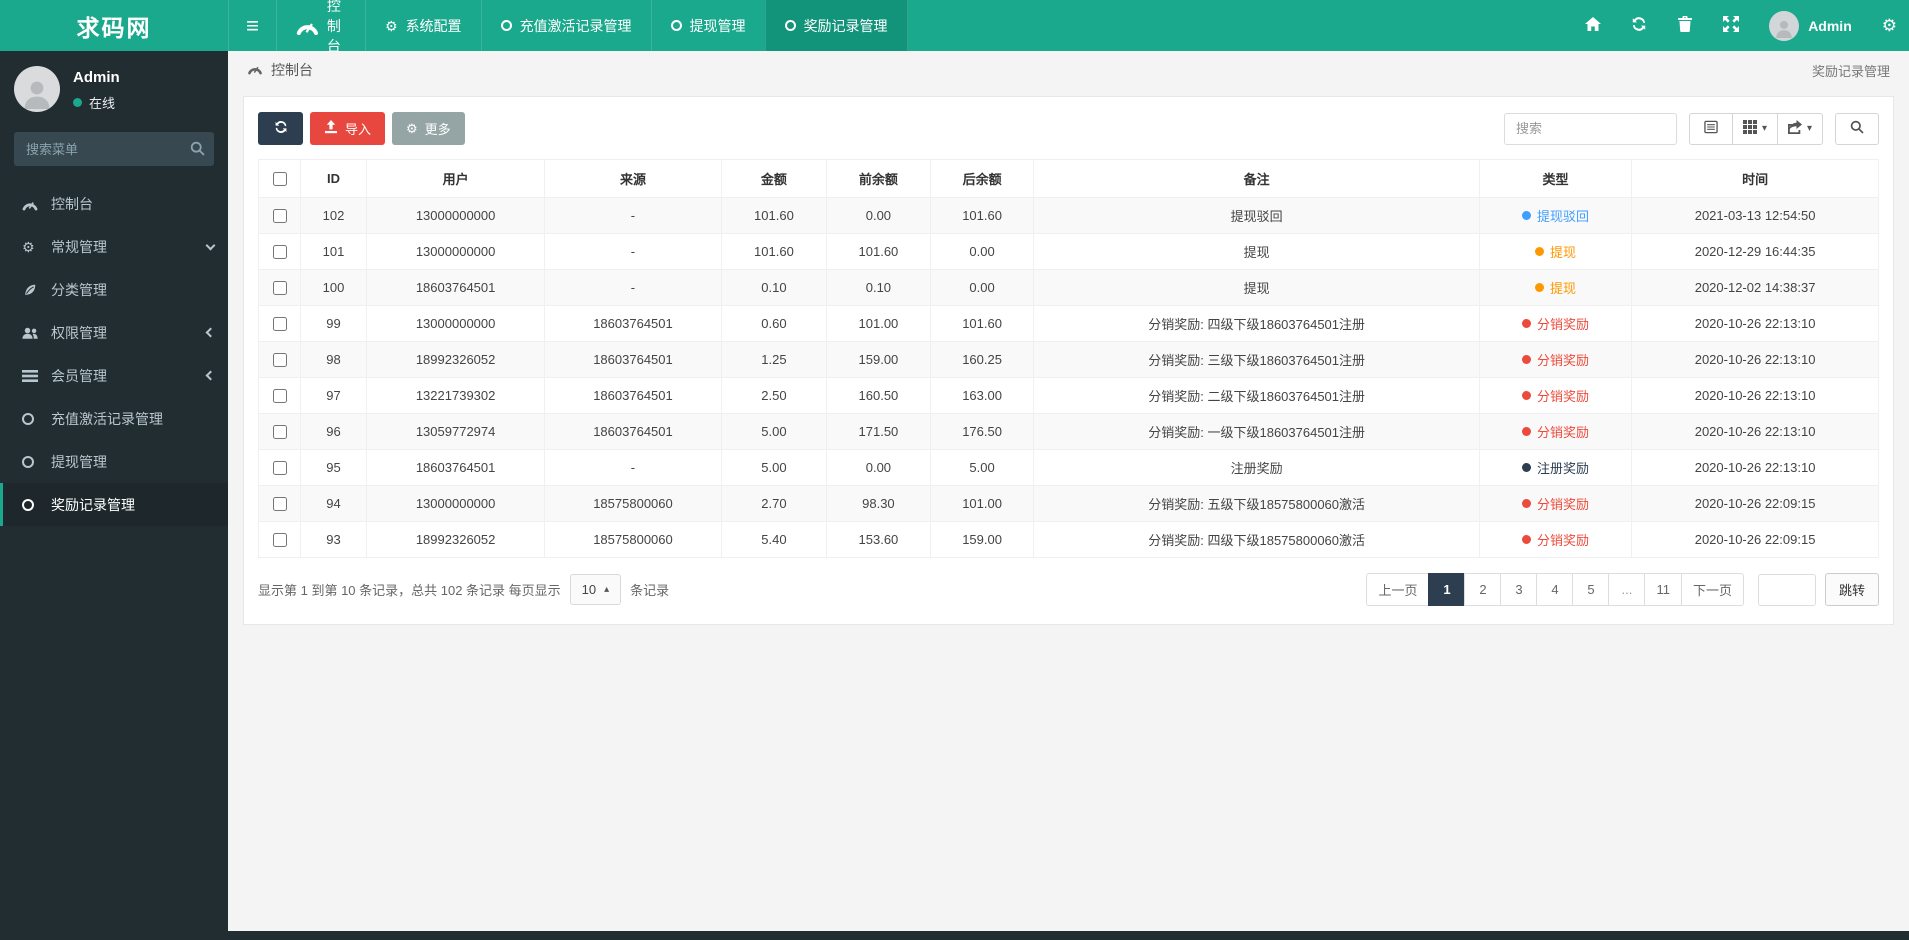 Image resolution: width=1909 pixels, height=940 pixels. I want to click on page-button: 4, so click(1555, 589).